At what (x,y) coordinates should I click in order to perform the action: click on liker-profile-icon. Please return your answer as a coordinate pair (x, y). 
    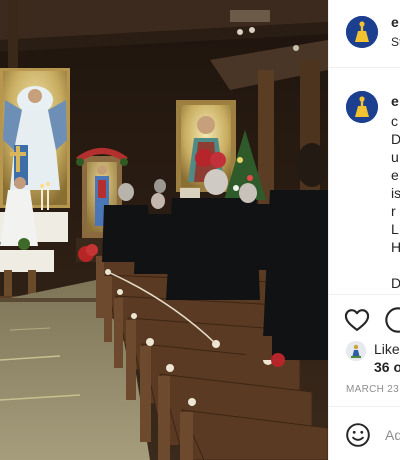
    Looking at the image, I should click on (356, 351).